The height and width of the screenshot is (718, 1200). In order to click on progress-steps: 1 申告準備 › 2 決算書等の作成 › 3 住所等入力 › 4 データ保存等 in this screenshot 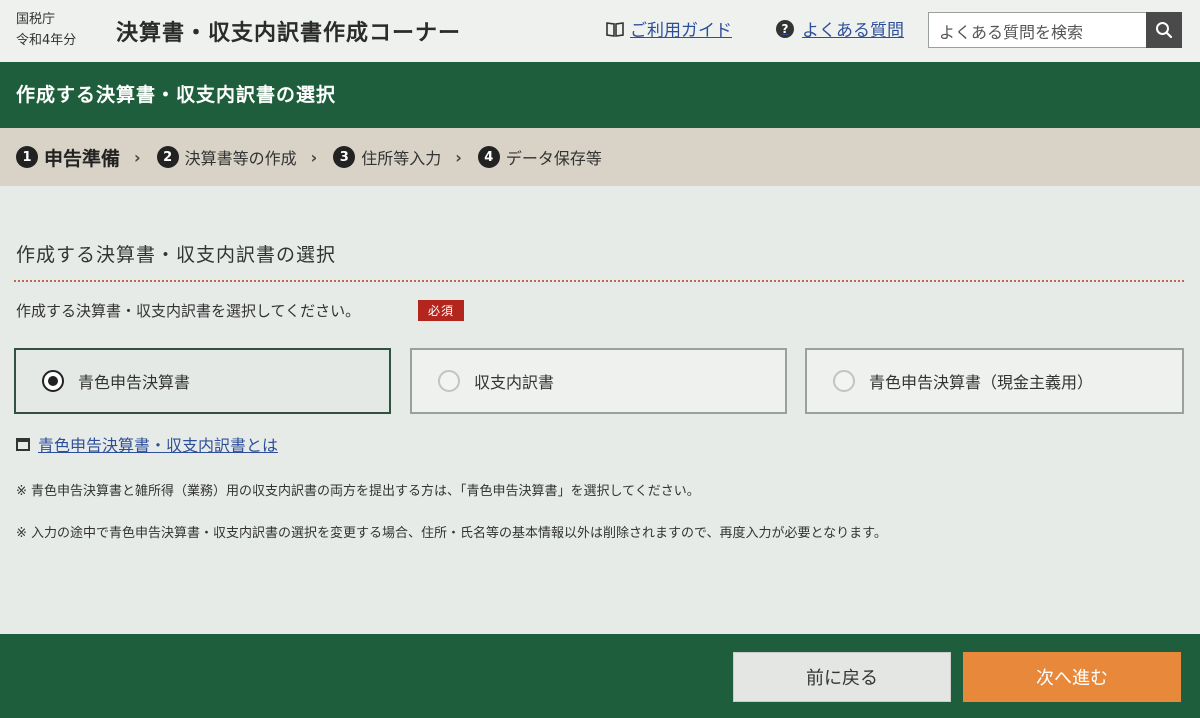, I will do `click(600, 157)`.